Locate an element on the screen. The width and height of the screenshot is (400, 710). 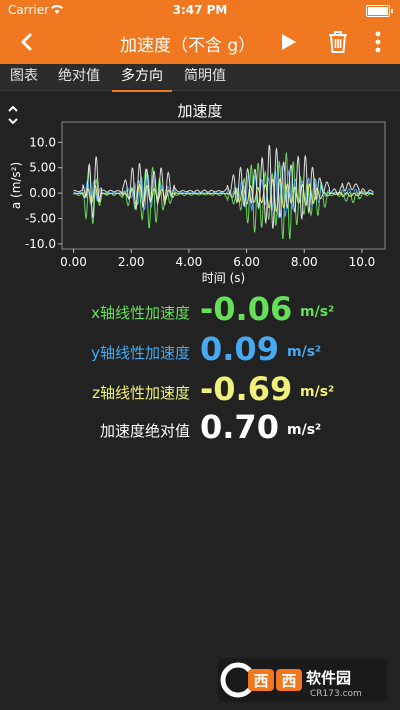
x-tick-label: 10.0 is located at coordinates (362, 262).